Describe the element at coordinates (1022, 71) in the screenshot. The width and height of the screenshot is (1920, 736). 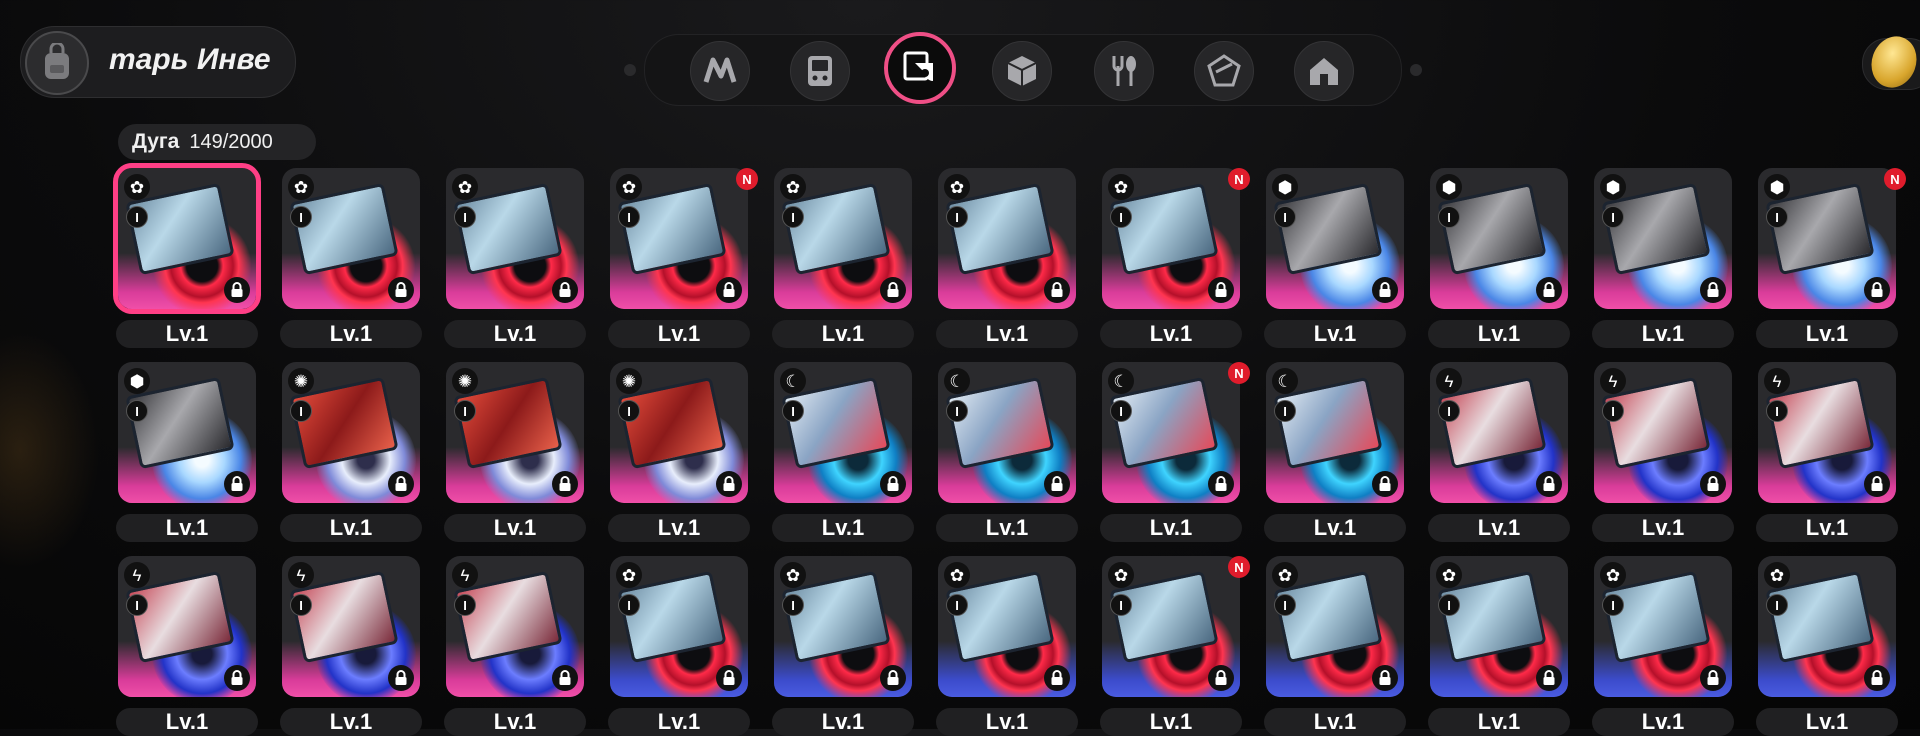
I see `nav-tab-cube` at that location.